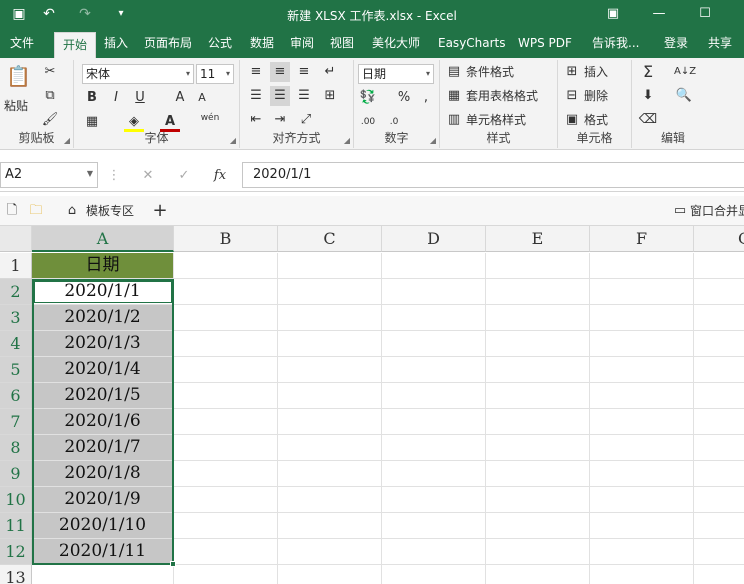 This screenshot has height=584, width=744. Describe the element at coordinates (719, 552) in the screenshot. I see `cell-g12` at that location.